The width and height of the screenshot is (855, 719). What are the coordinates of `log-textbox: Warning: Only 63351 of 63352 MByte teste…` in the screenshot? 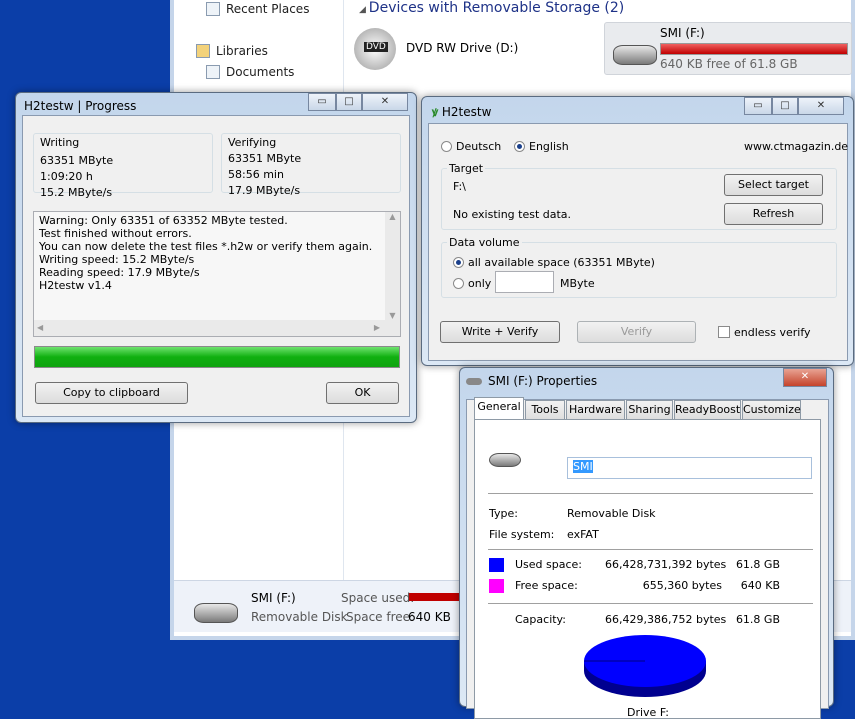 It's located at (217, 274).